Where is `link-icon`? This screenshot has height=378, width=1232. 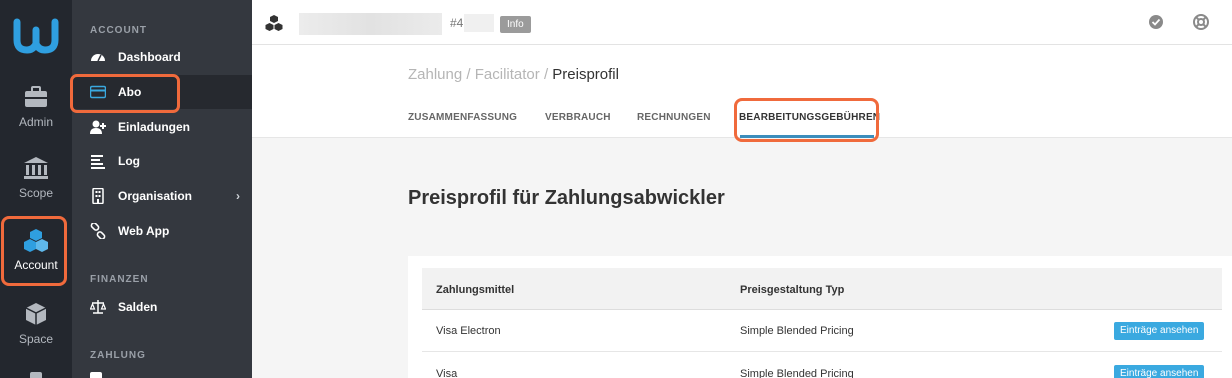 link-icon is located at coordinates (98, 231).